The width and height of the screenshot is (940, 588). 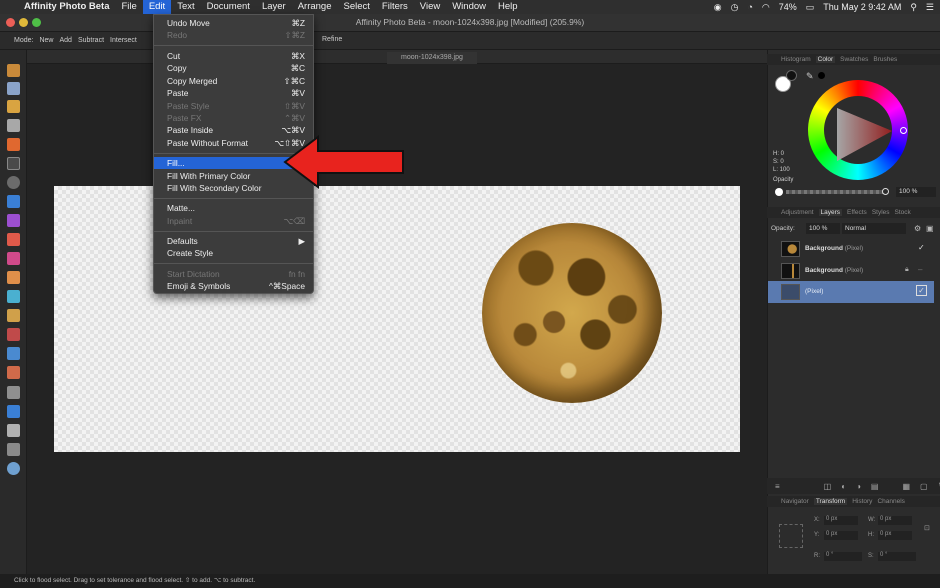 I want to click on x-field: 0 px, so click(x=841, y=520).